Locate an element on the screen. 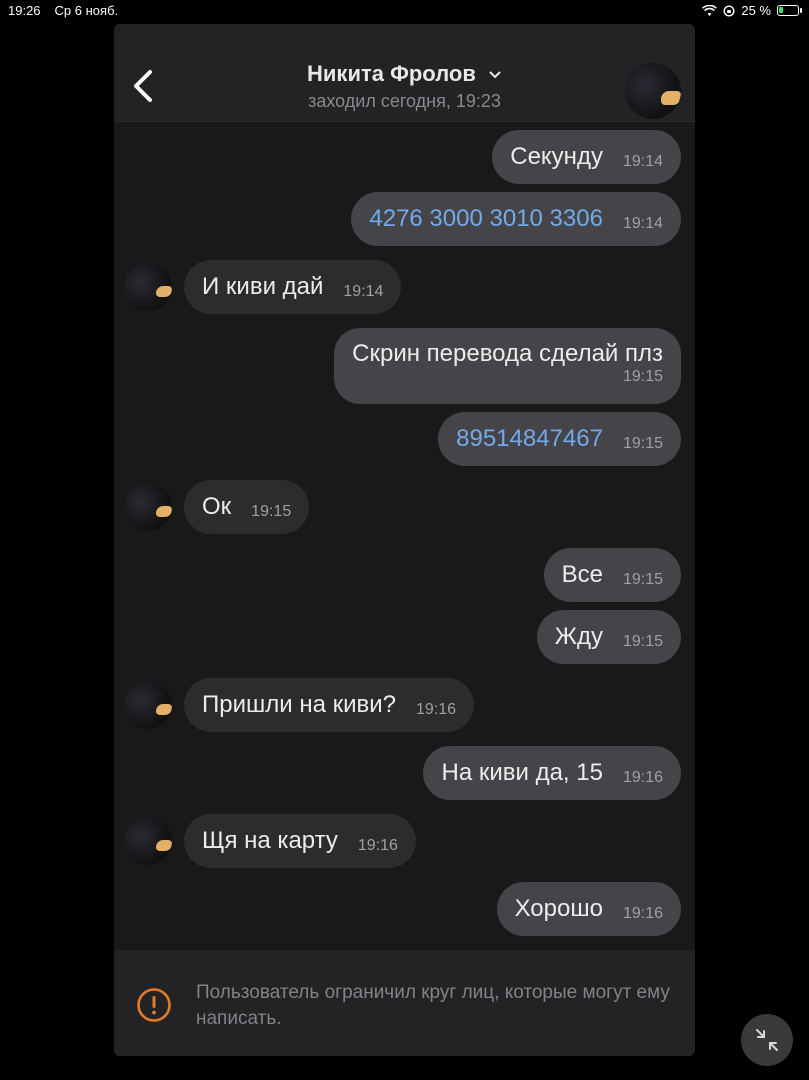 This screenshot has height=1080, width=809. message-text: Скрин перевода сделай плз is located at coordinates (507, 353).